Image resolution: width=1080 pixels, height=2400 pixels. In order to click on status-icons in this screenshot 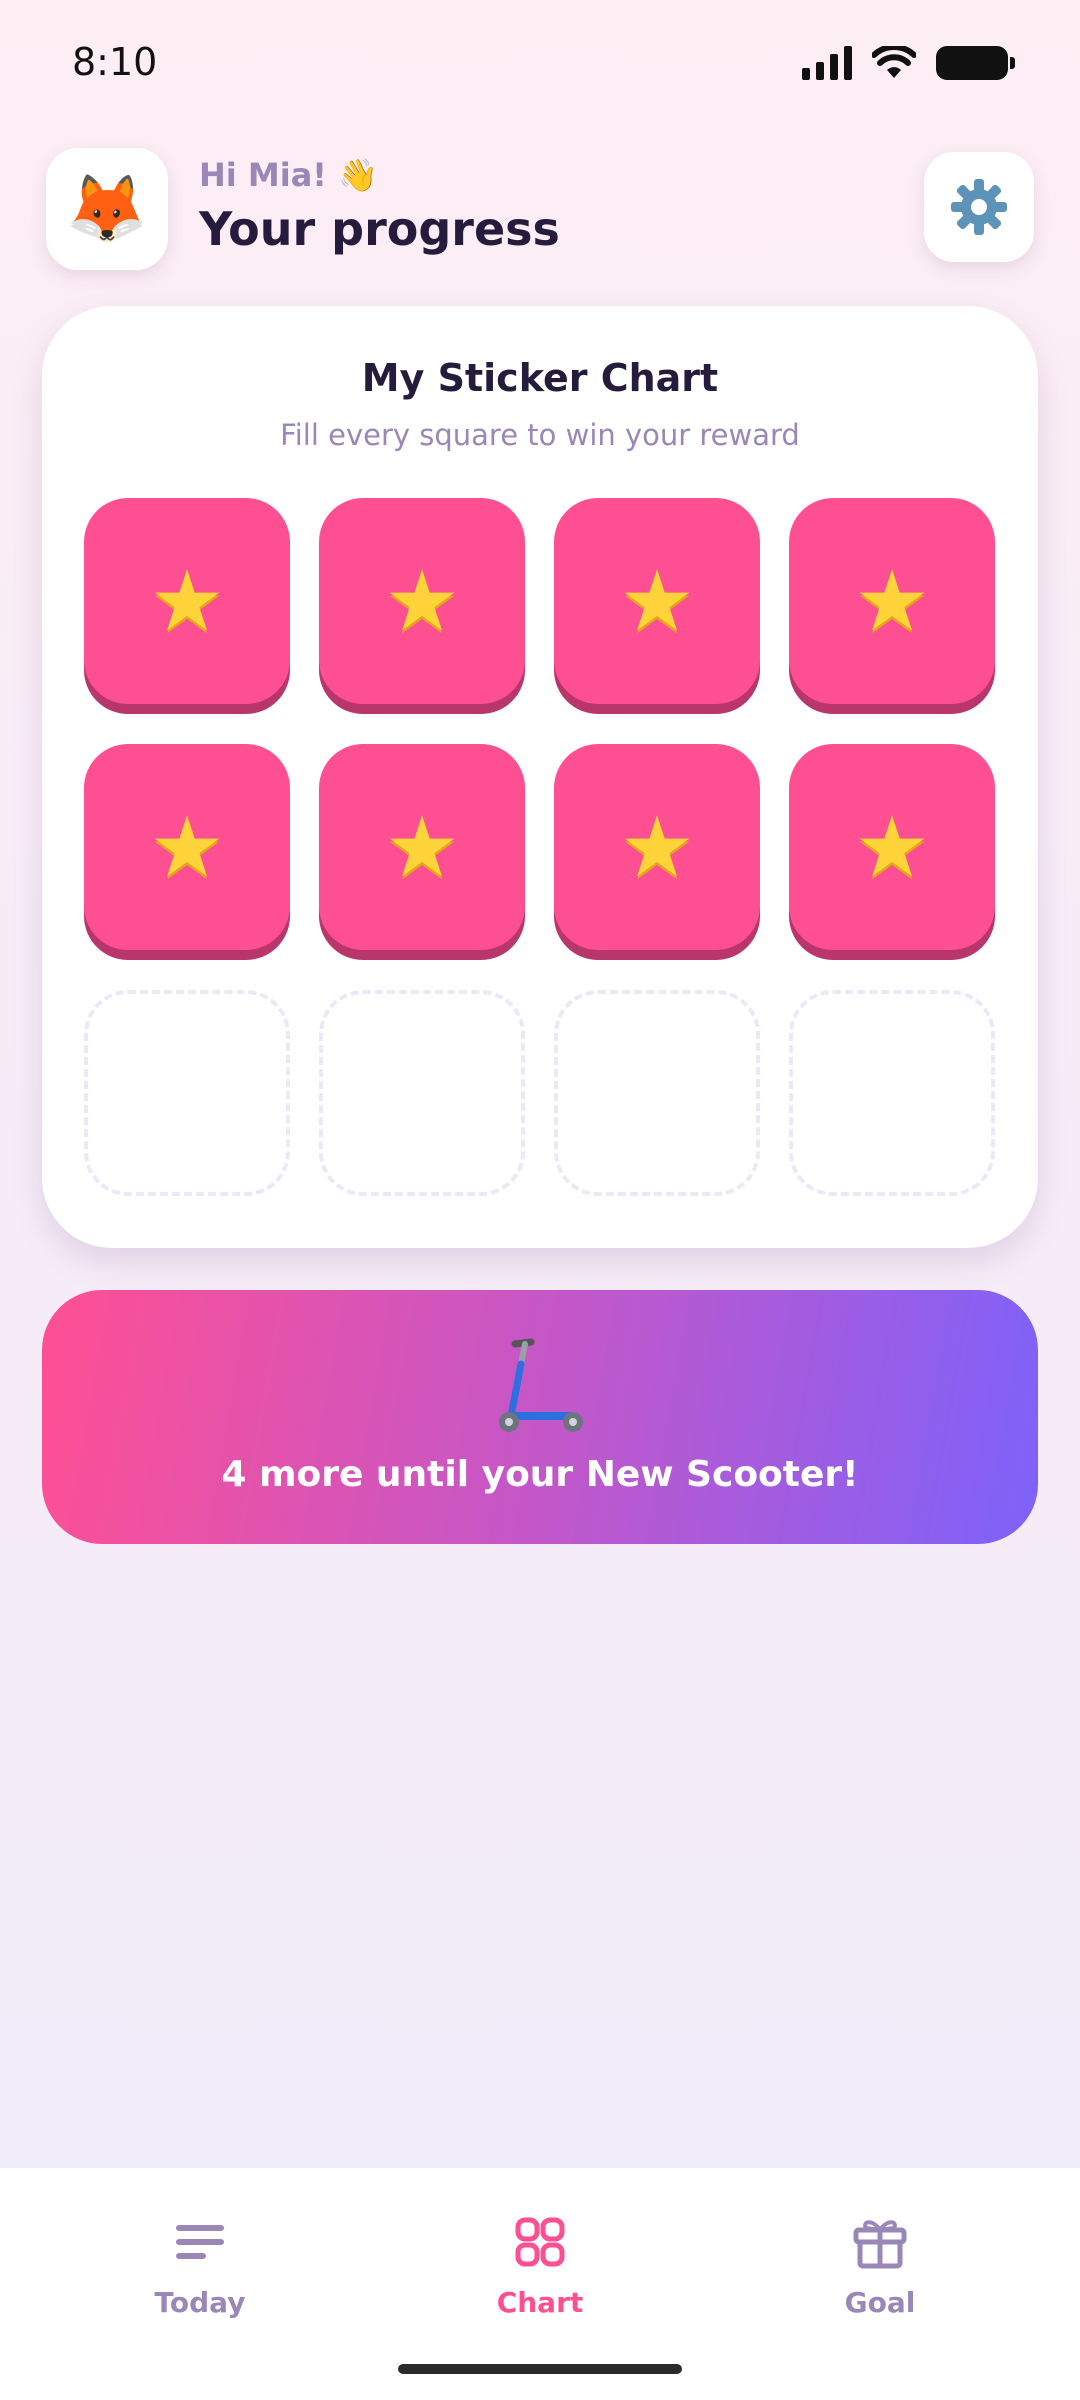, I will do `click(908, 63)`.